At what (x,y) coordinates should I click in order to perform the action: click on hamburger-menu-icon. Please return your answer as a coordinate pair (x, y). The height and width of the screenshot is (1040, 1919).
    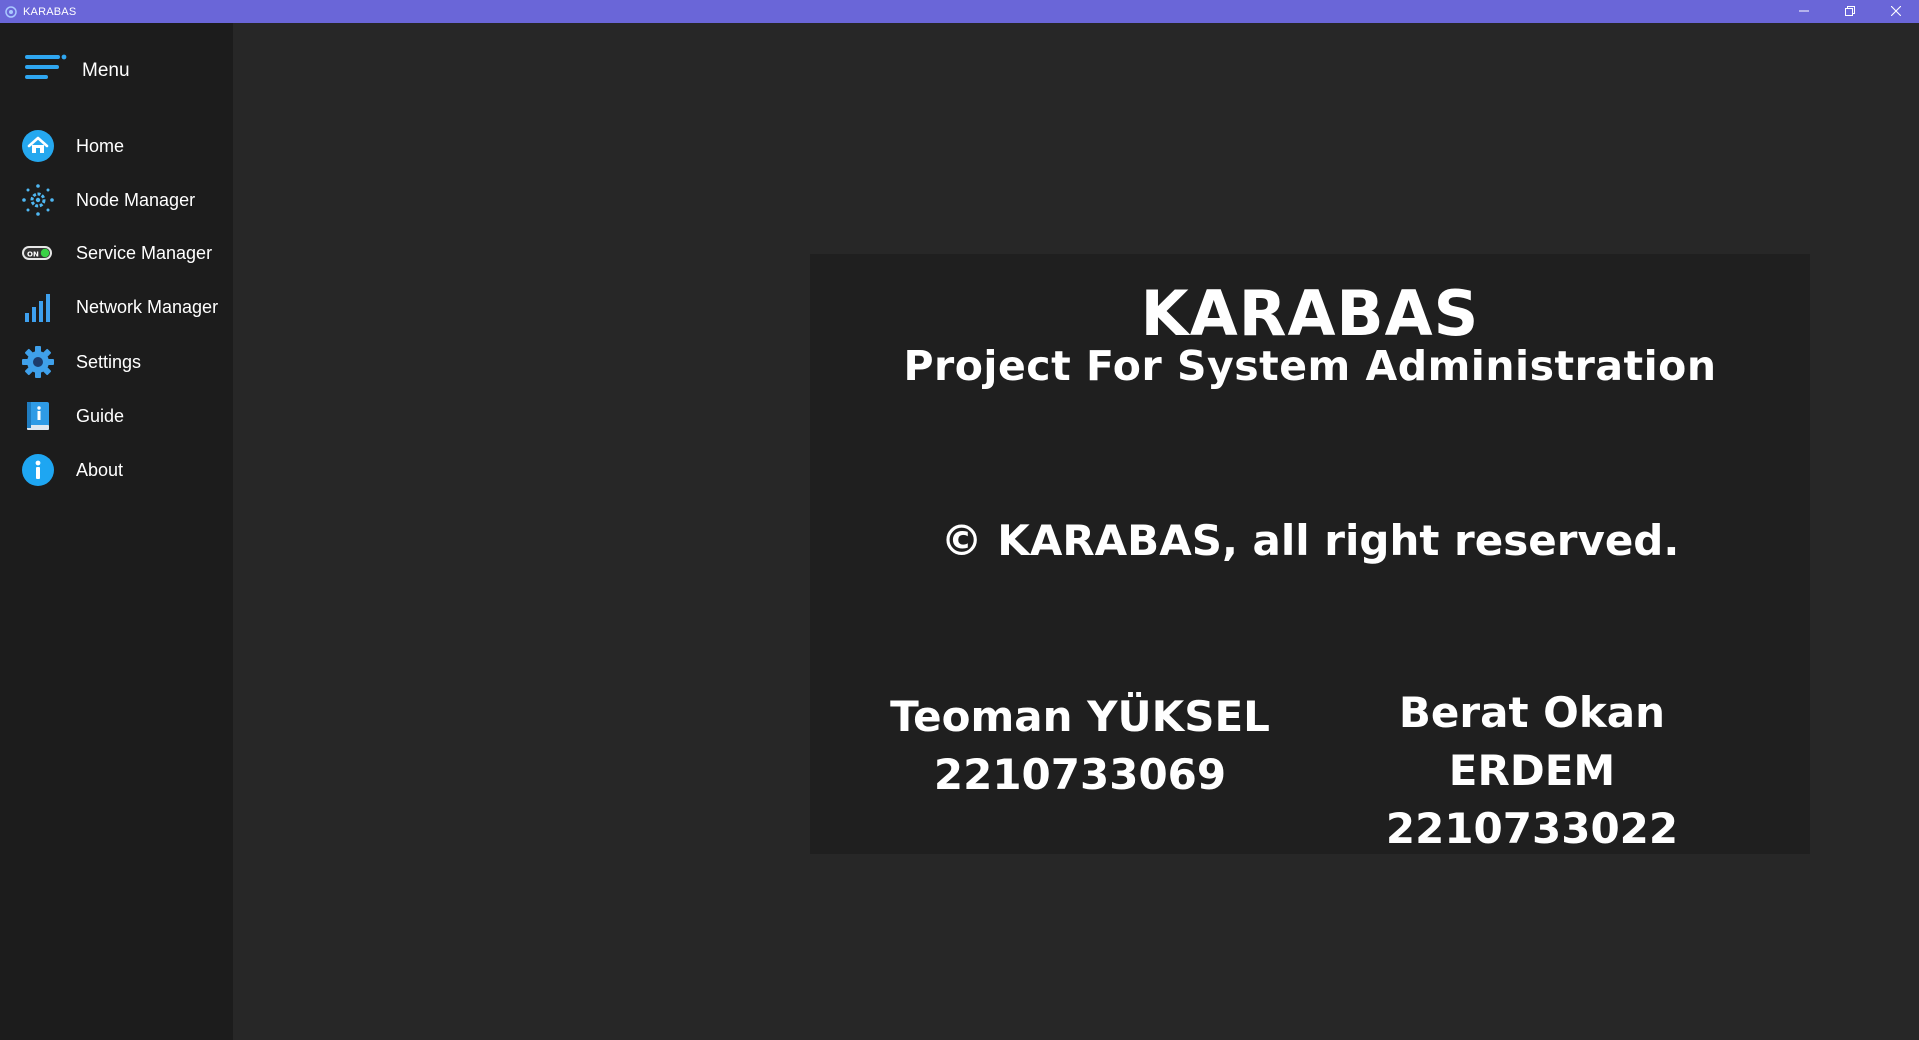
    Looking at the image, I should click on (46, 70).